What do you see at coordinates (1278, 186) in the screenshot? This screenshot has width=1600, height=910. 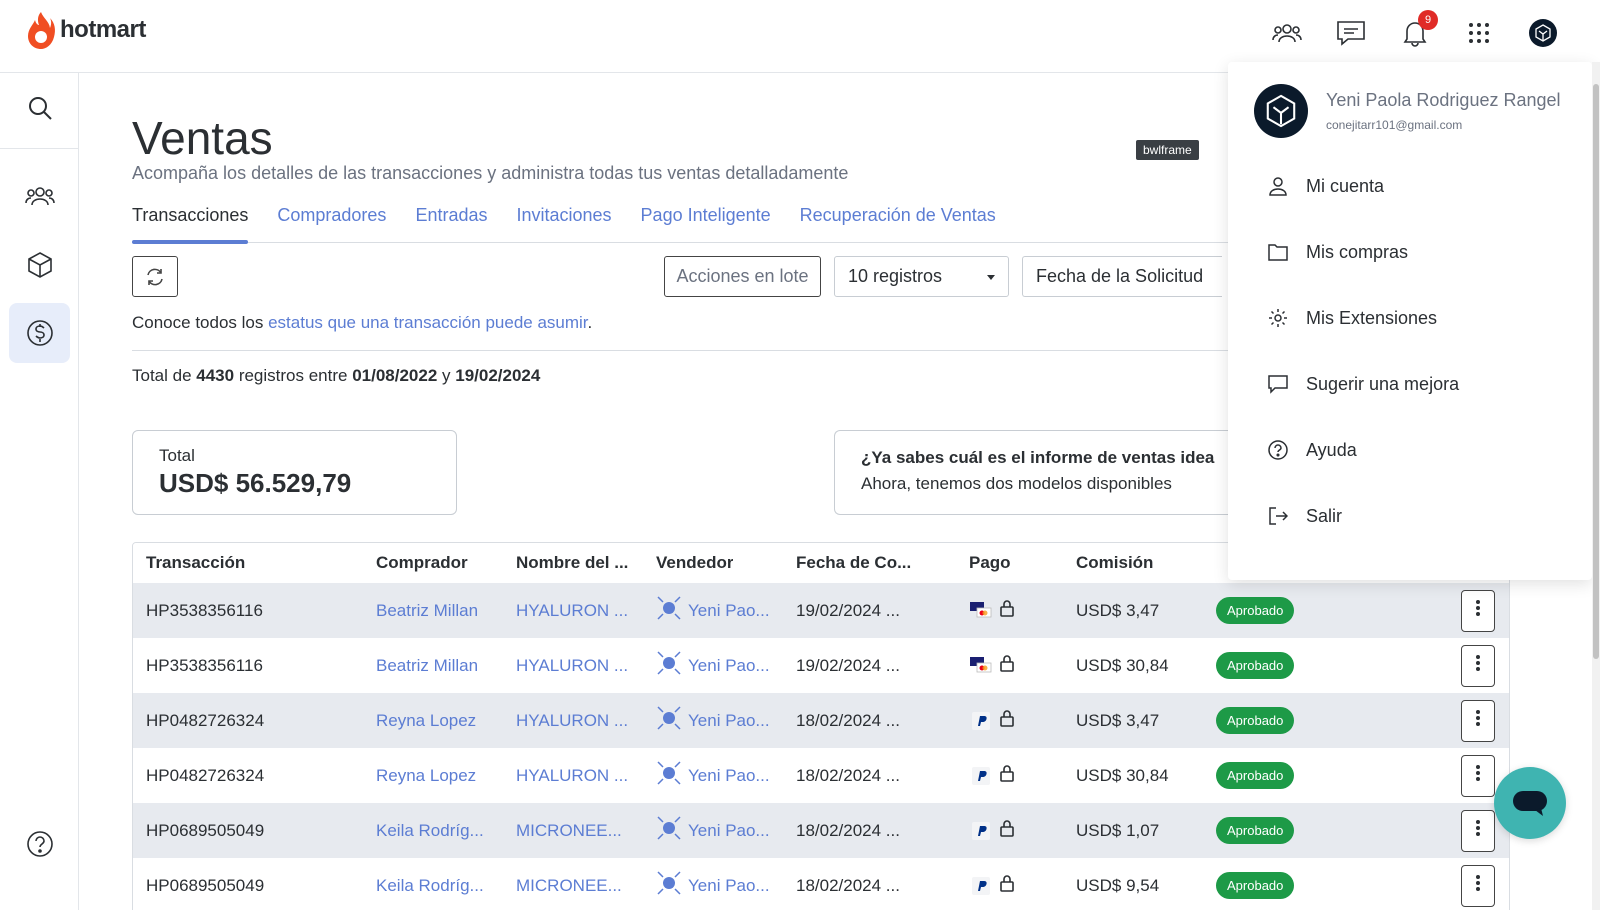 I see `user-icon` at bounding box center [1278, 186].